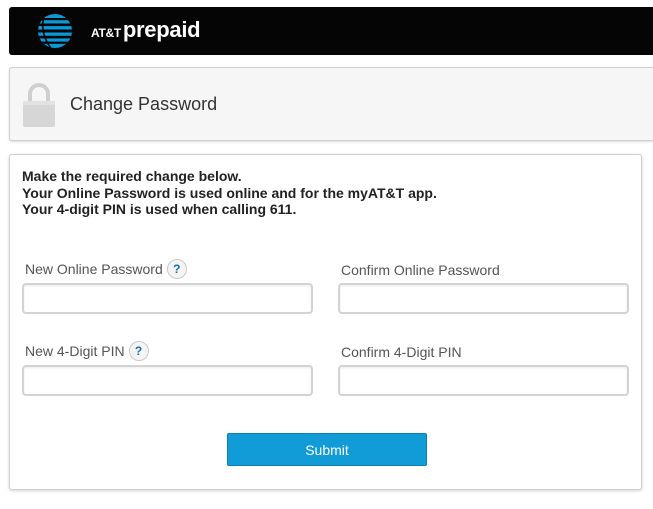  I want to click on new-password-help-icon: ?, so click(176, 269).